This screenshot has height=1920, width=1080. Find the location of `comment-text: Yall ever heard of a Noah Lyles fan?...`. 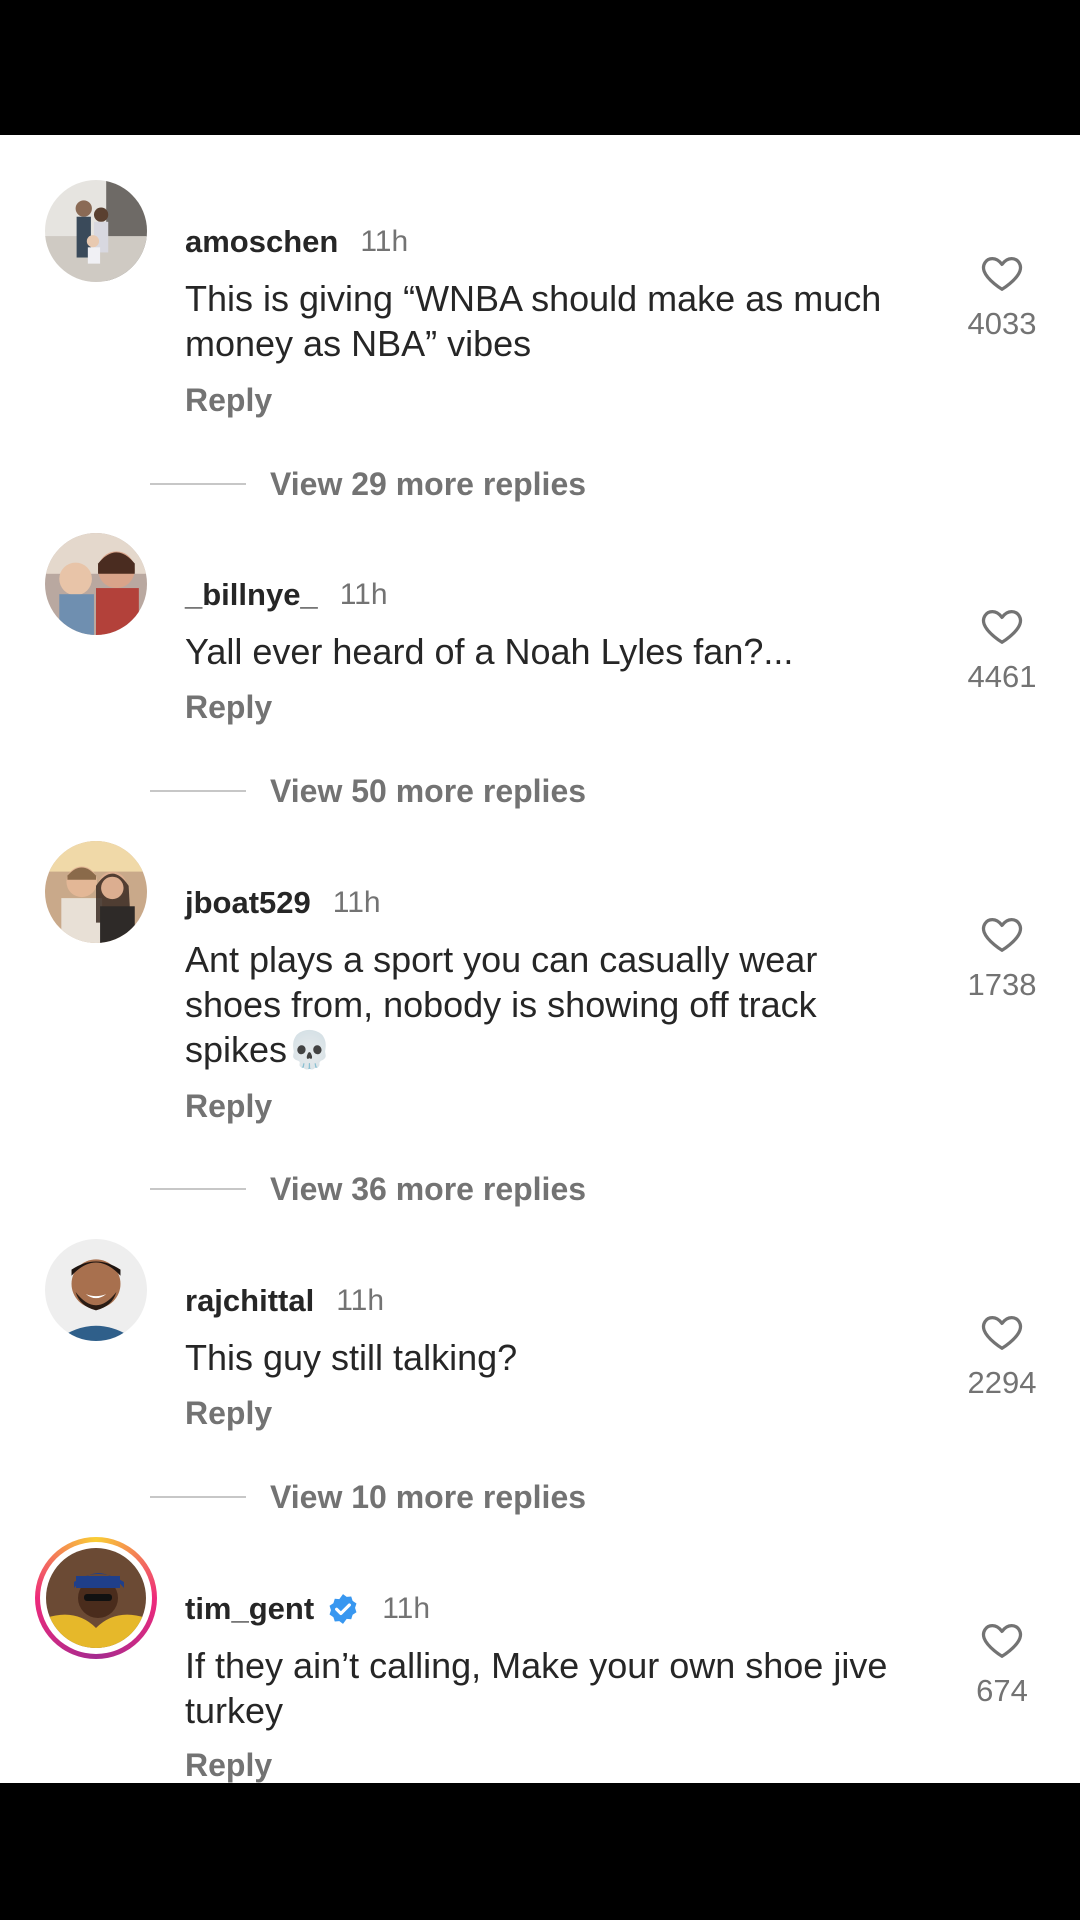

comment-text: Yall ever heard of a Noah Lyles fan?... is located at coordinates (489, 651).